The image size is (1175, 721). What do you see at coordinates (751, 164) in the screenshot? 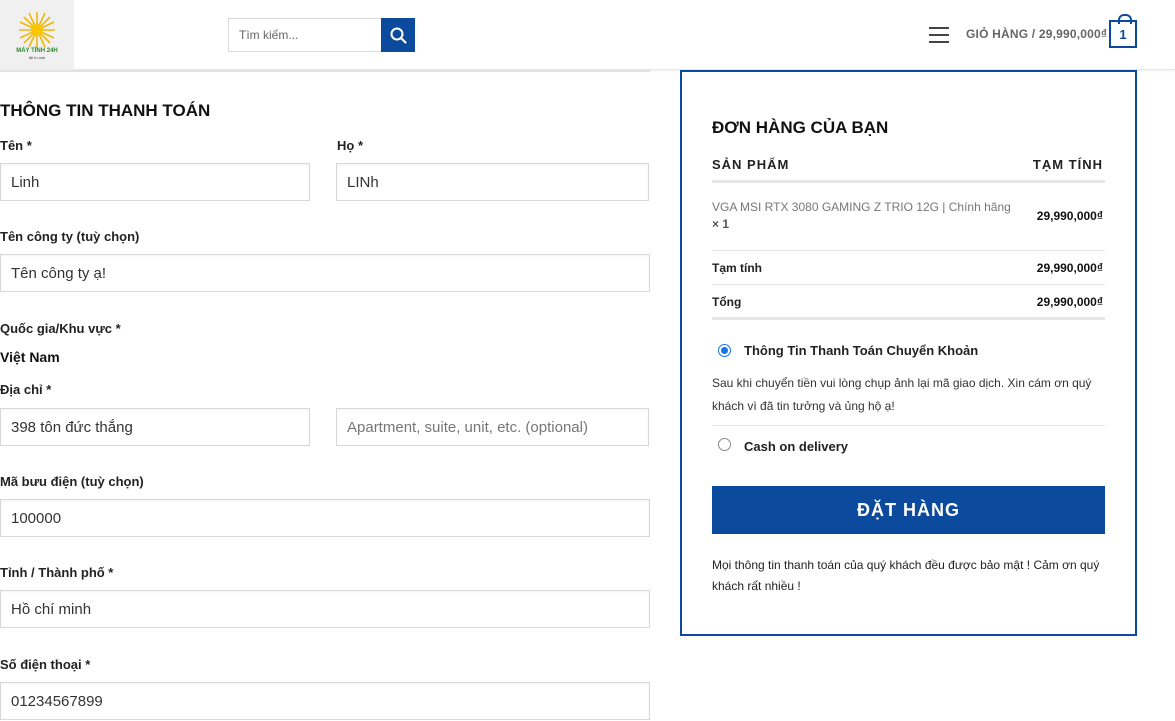
I see `col-product: SẢN PHẨM` at bounding box center [751, 164].